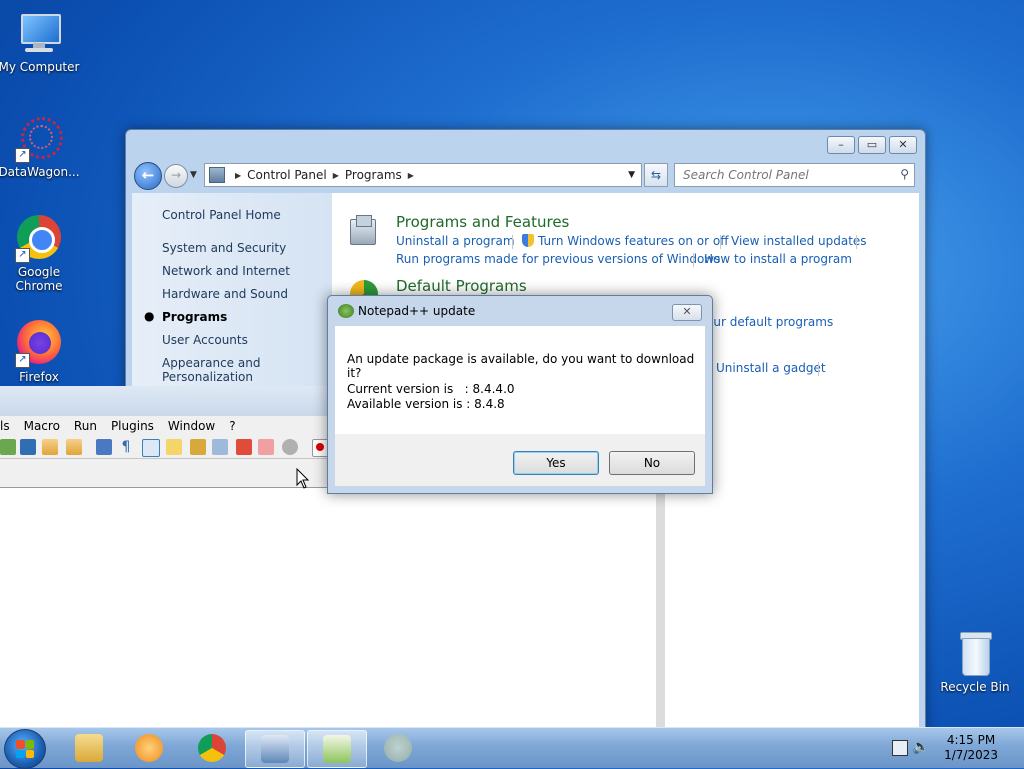 The height and width of the screenshot is (769, 1024). What do you see at coordinates (417, 311) in the screenshot?
I see `dialog-title: Notepad++ update` at bounding box center [417, 311].